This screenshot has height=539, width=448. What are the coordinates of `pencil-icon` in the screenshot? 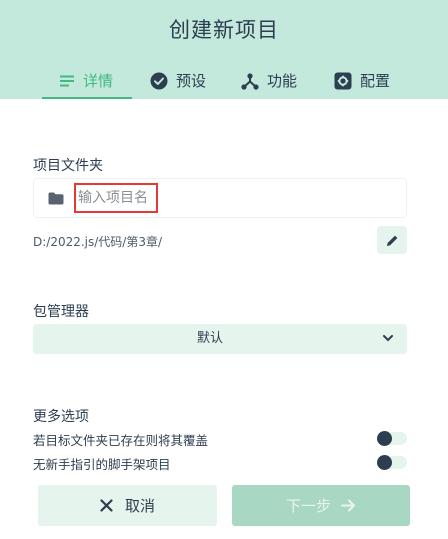 It's located at (391, 240).